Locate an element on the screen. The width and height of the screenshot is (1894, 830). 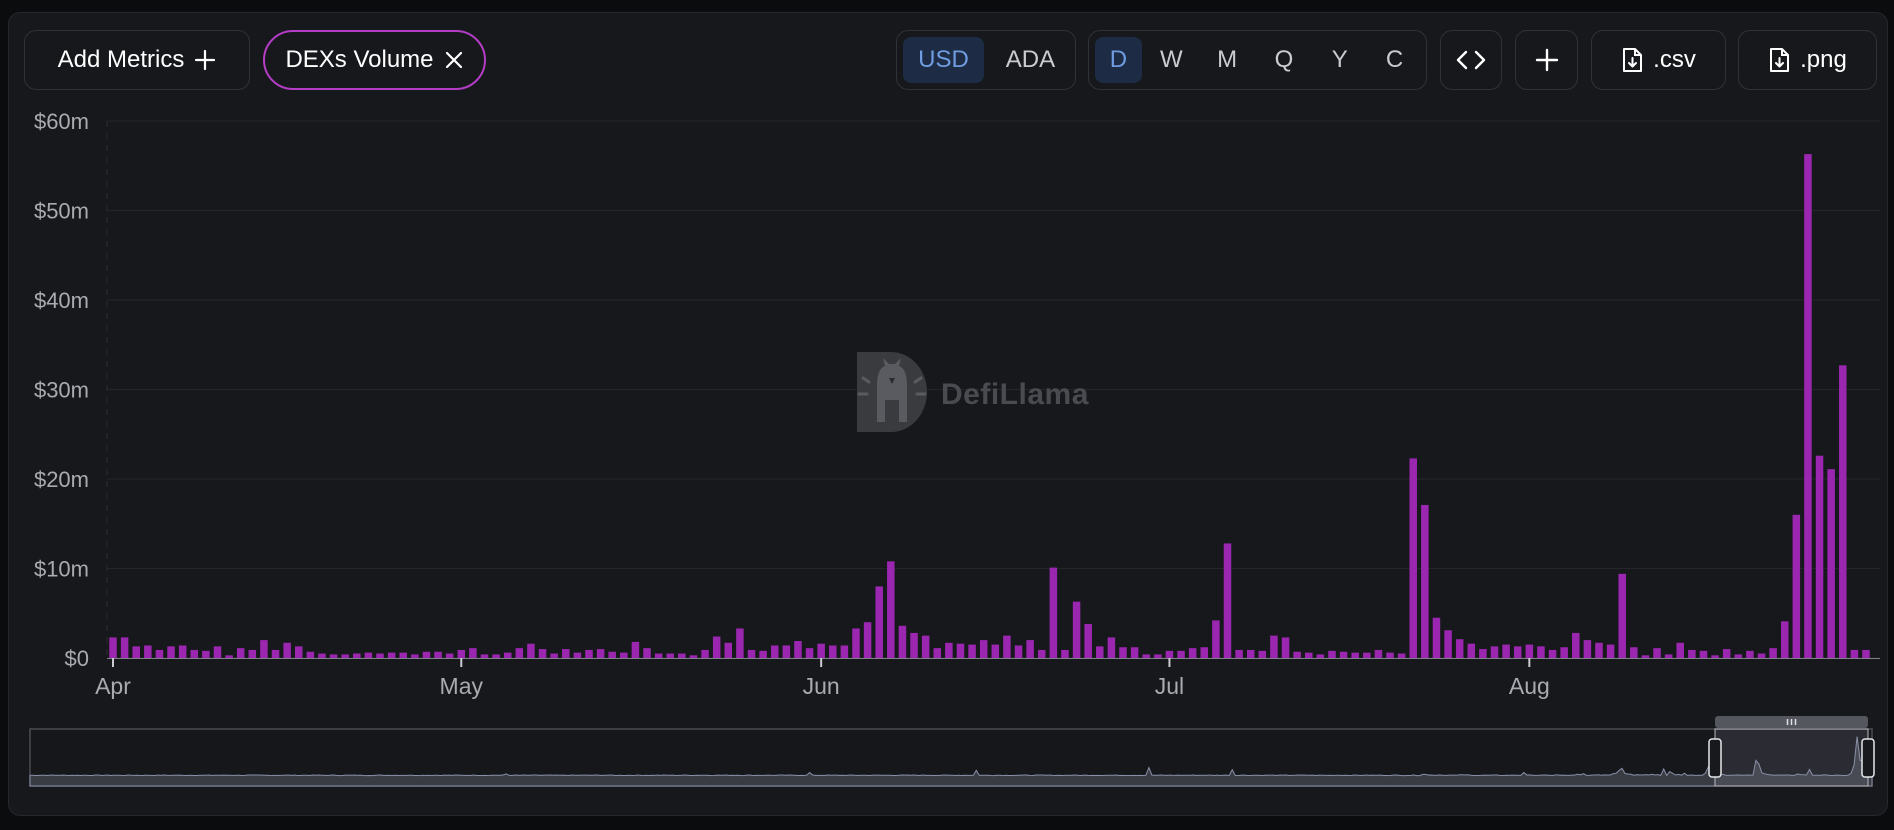
range-brush is located at coordinates (952, 751).